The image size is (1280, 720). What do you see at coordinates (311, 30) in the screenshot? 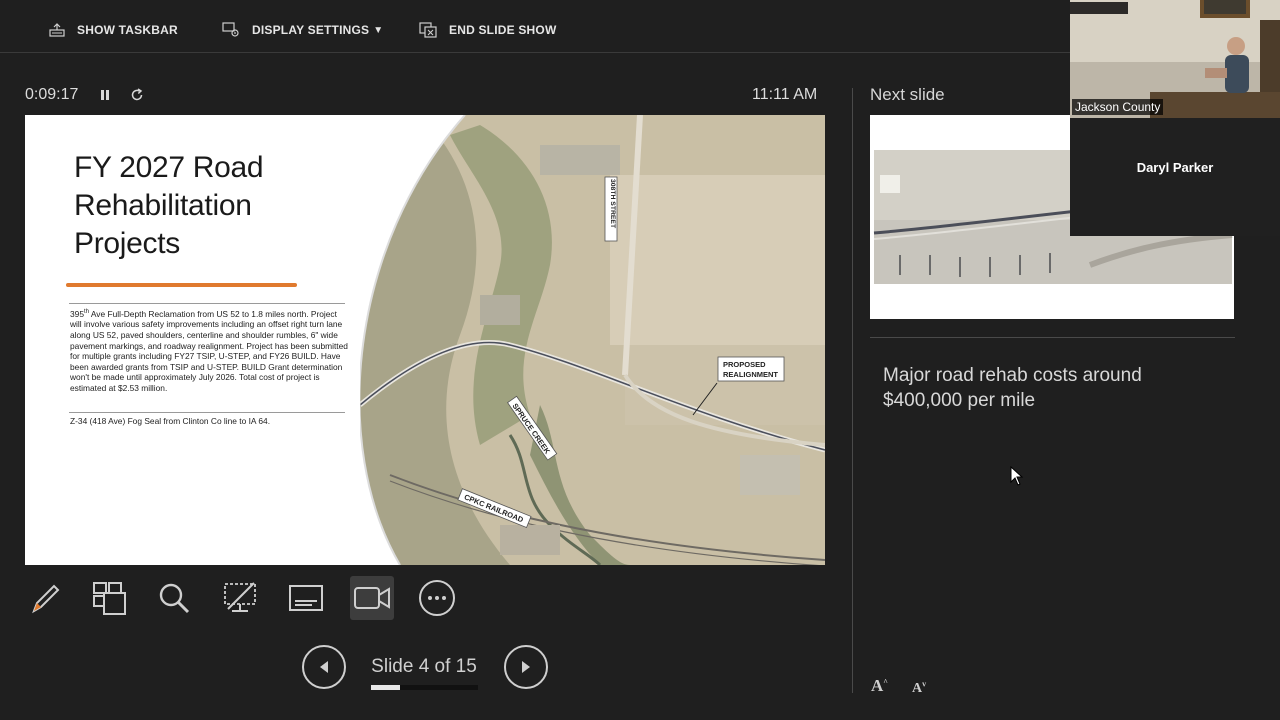
I see `display-settings-label: DISPLAY SETTINGS` at bounding box center [311, 30].